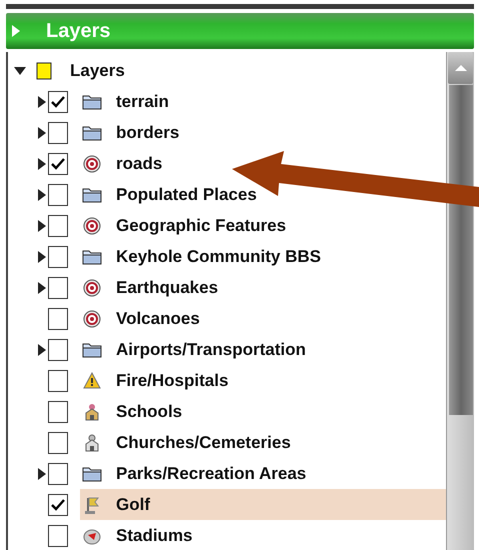 Image resolution: width=479 pixels, height=550 pixels. Describe the element at coordinates (139, 164) in the screenshot. I see `item-label: roads` at that location.